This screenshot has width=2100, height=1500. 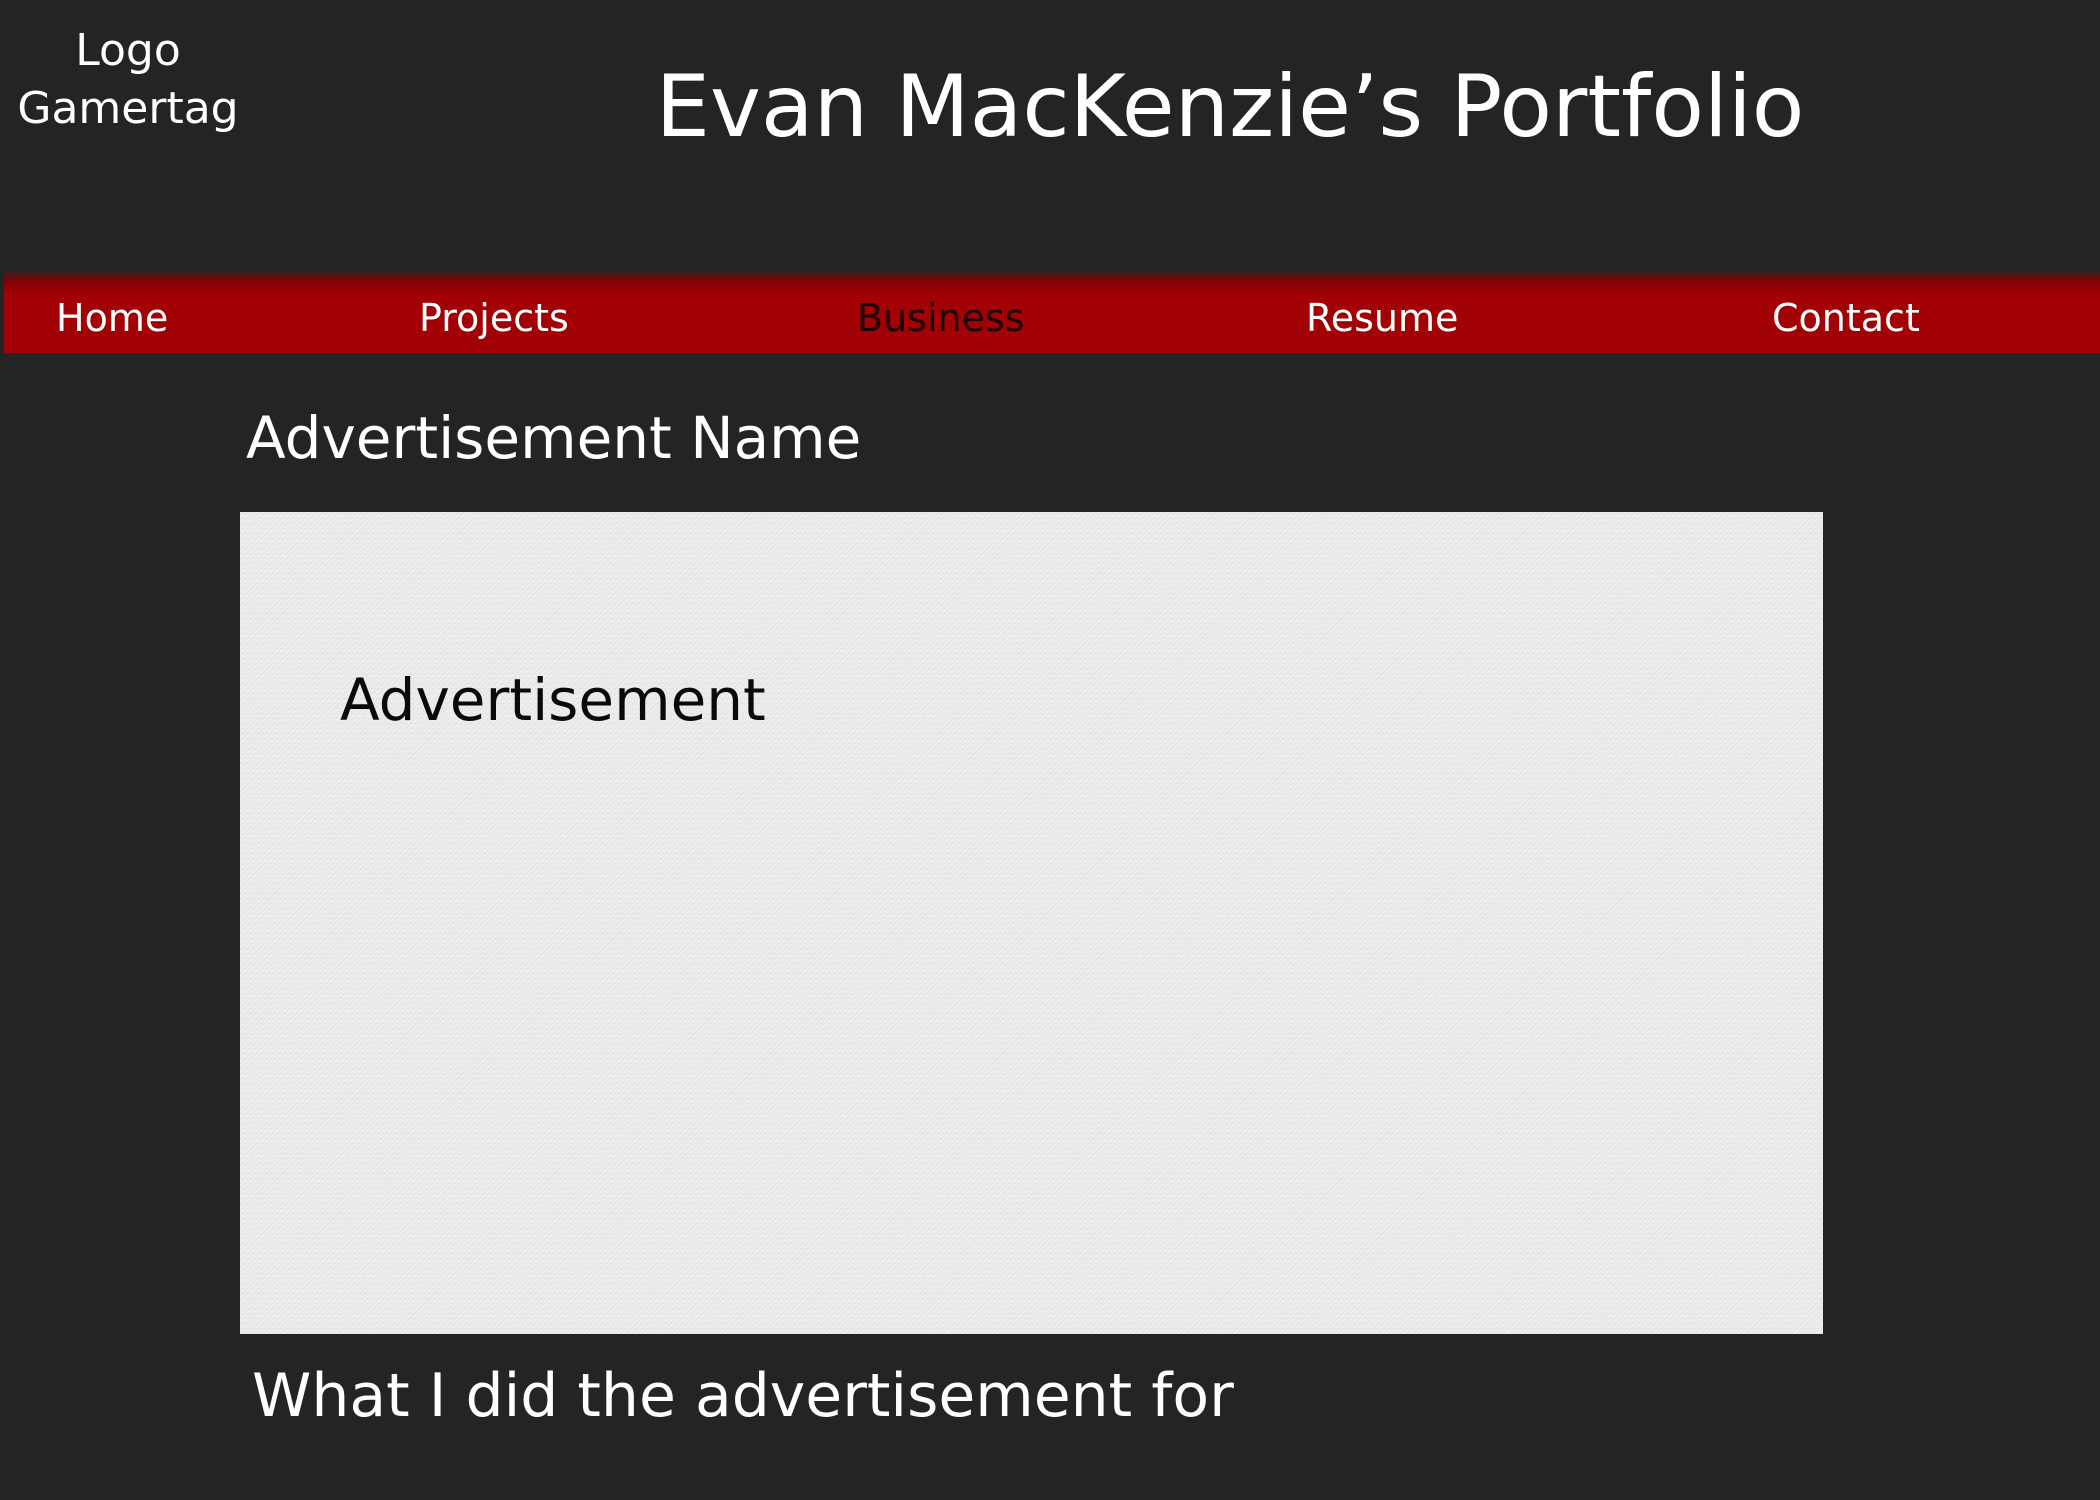 What do you see at coordinates (1382, 318) in the screenshot?
I see `nav-item-resume: Resume` at bounding box center [1382, 318].